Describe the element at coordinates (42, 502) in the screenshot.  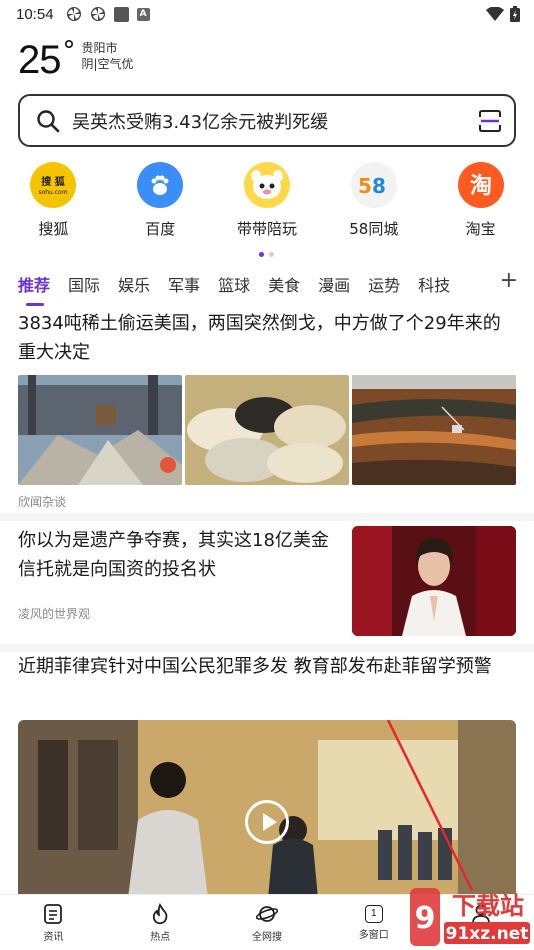
I see `article-source: 欣闻杂谈` at that location.